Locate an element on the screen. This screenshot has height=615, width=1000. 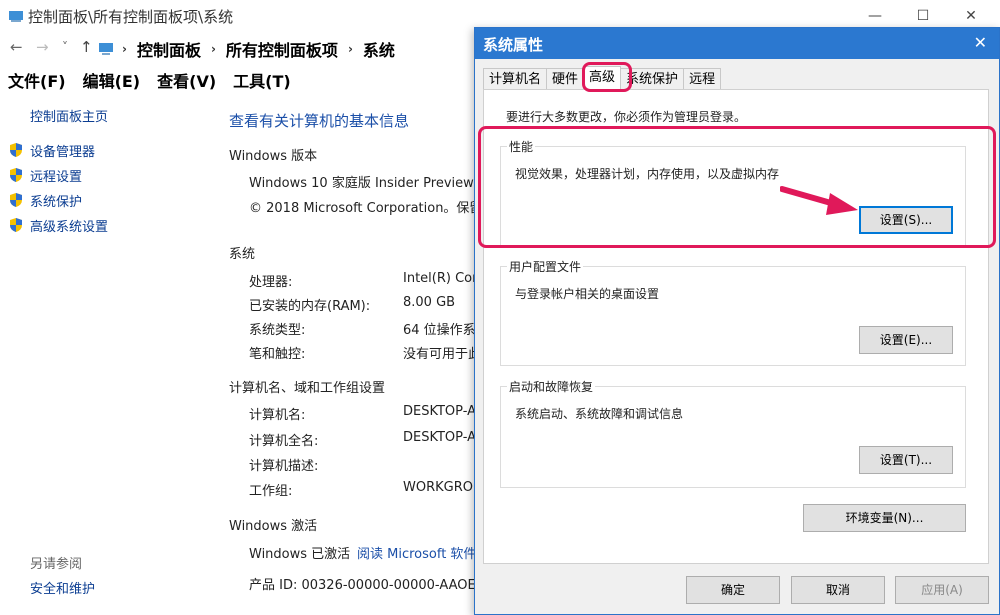
performance-group-highlight is located at coordinates (737, 187).